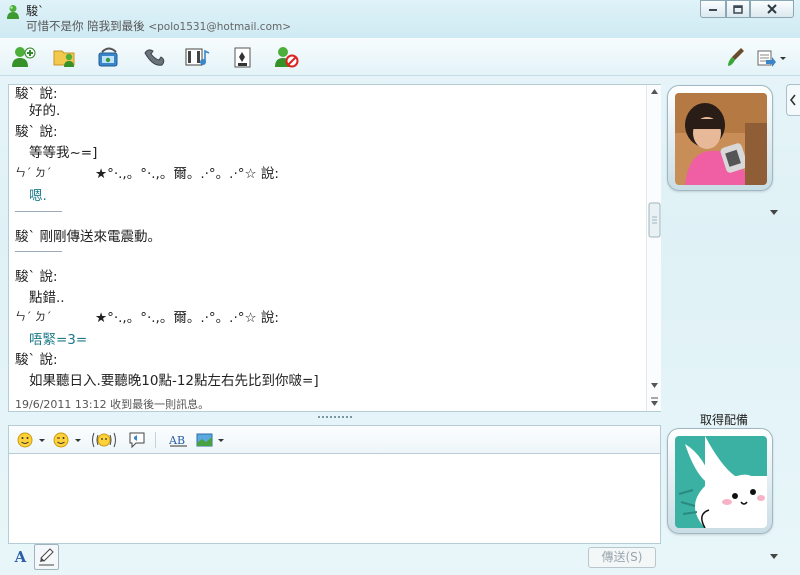  I want to click on background-icon, so click(211, 440).